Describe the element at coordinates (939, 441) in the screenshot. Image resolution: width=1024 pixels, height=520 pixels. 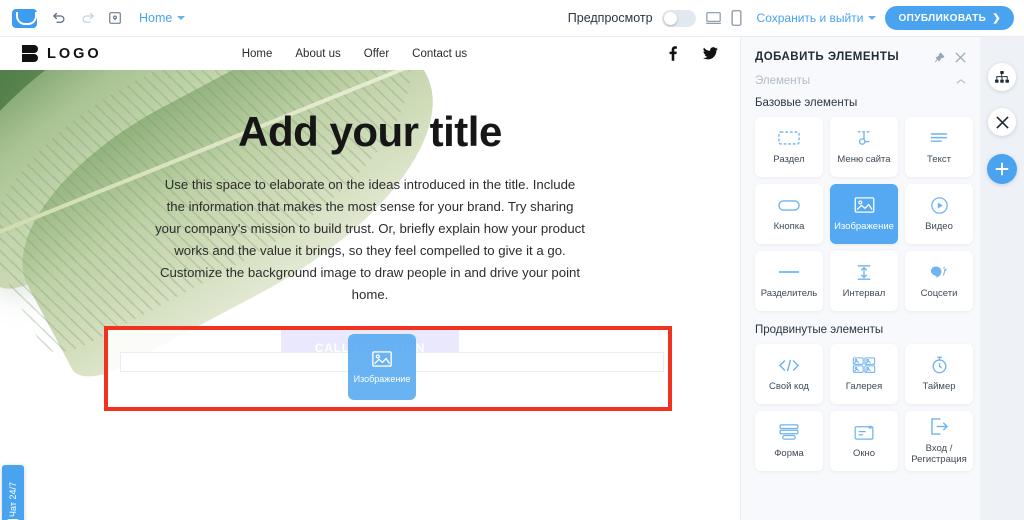
I see `element-tile-login-register: Вход / Регистрация` at that location.